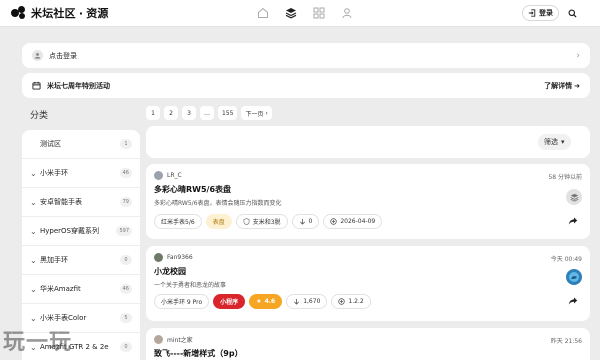  What do you see at coordinates (566, 341) in the screenshot?
I see `post-time: 昨天 21:56` at bounding box center [566, 341].